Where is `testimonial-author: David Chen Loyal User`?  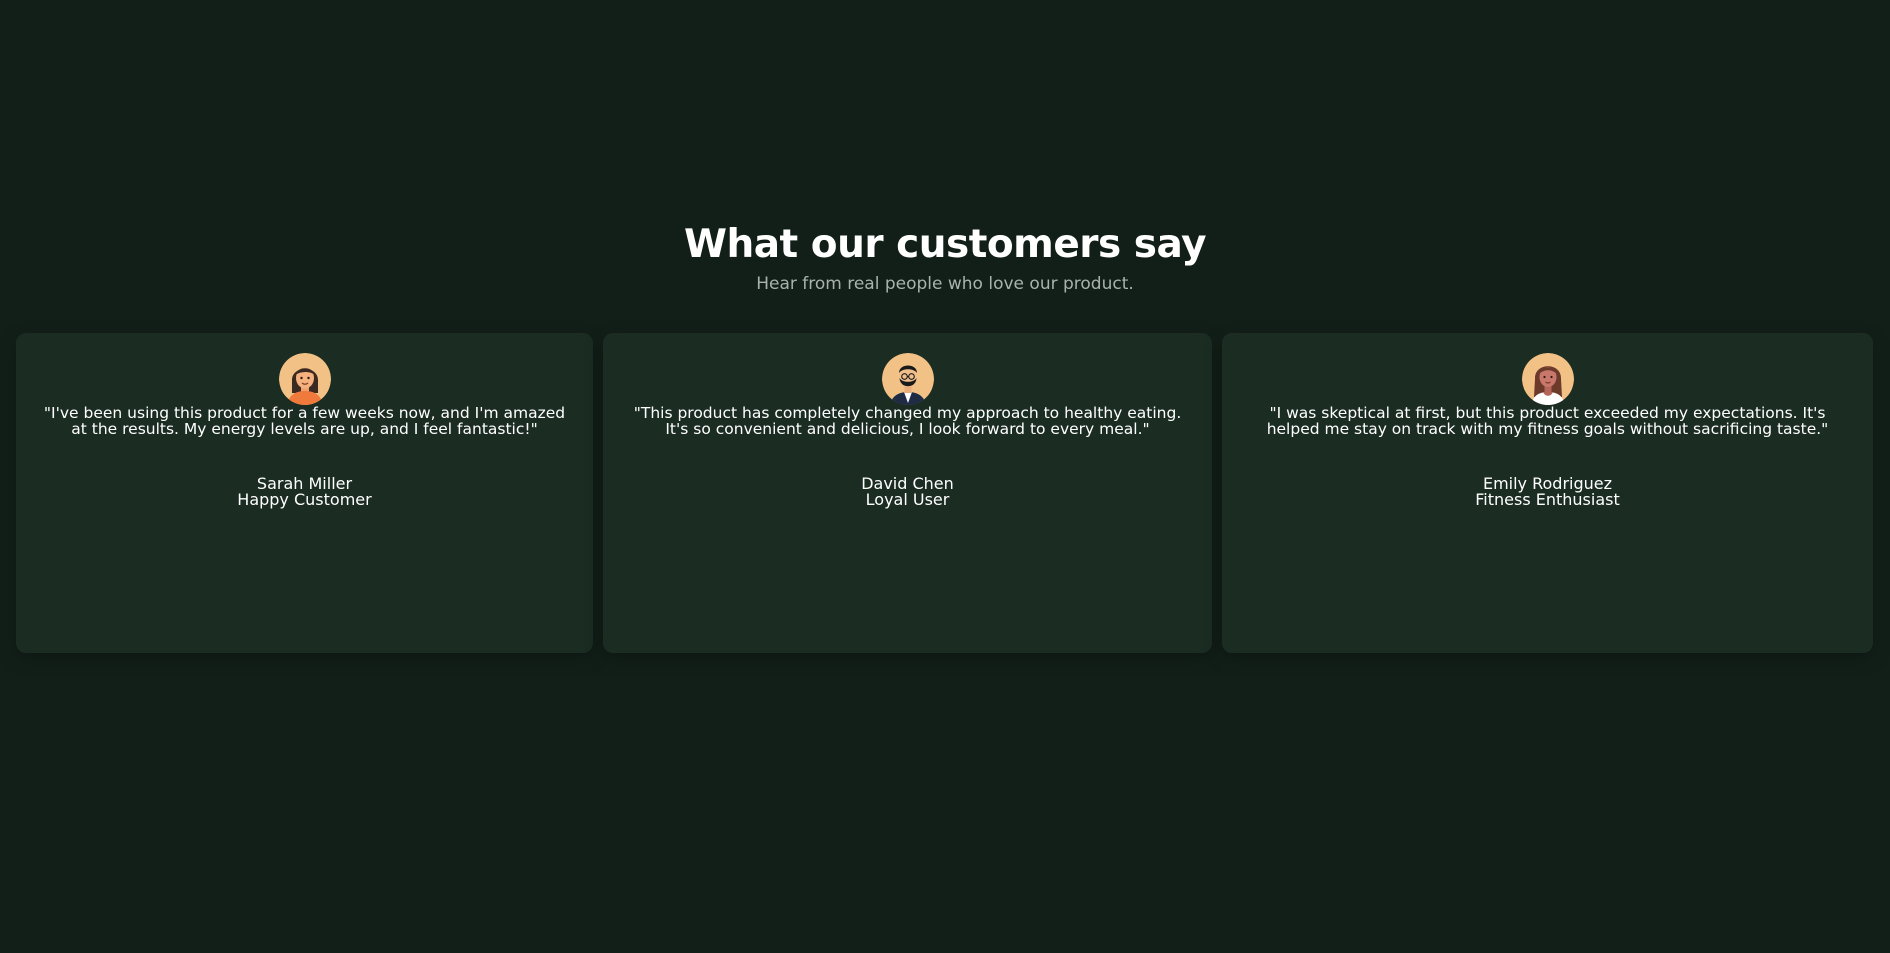
testimonial-author: David Chen Loyal User is located at coordinates (907, 492).